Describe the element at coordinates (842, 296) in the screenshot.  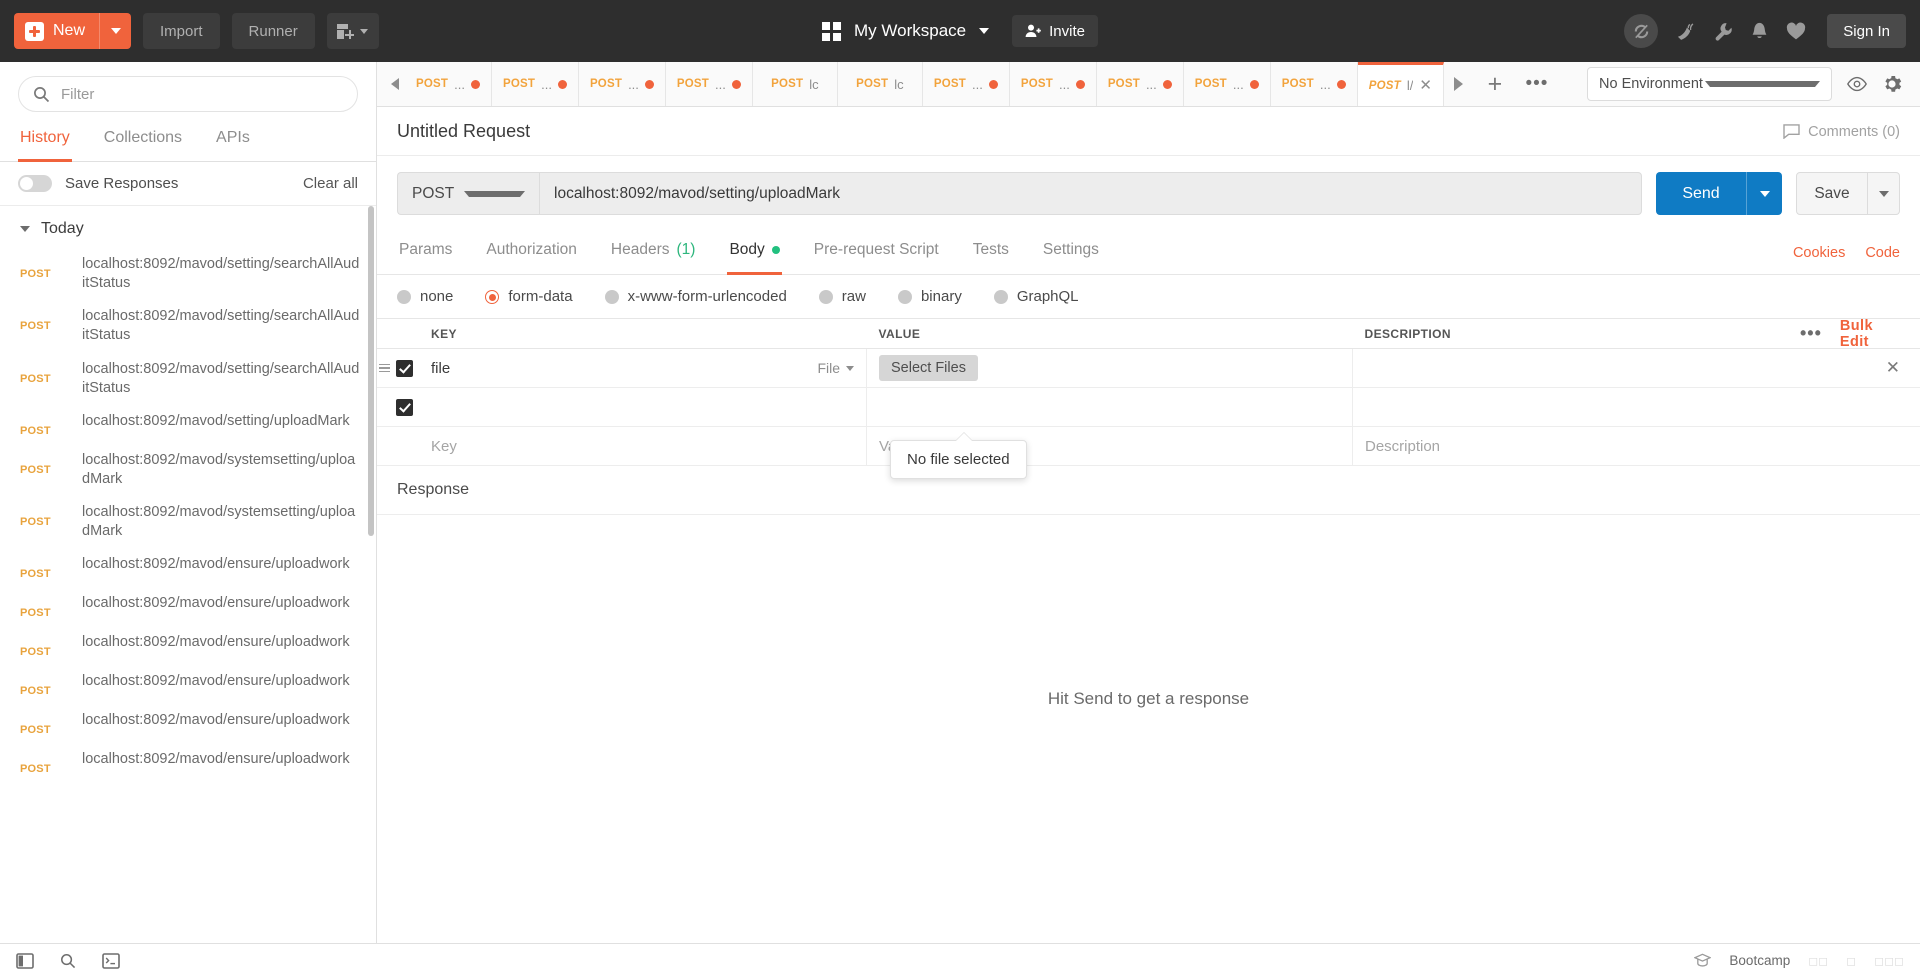
I see `body-type-raw: raw` at that location.